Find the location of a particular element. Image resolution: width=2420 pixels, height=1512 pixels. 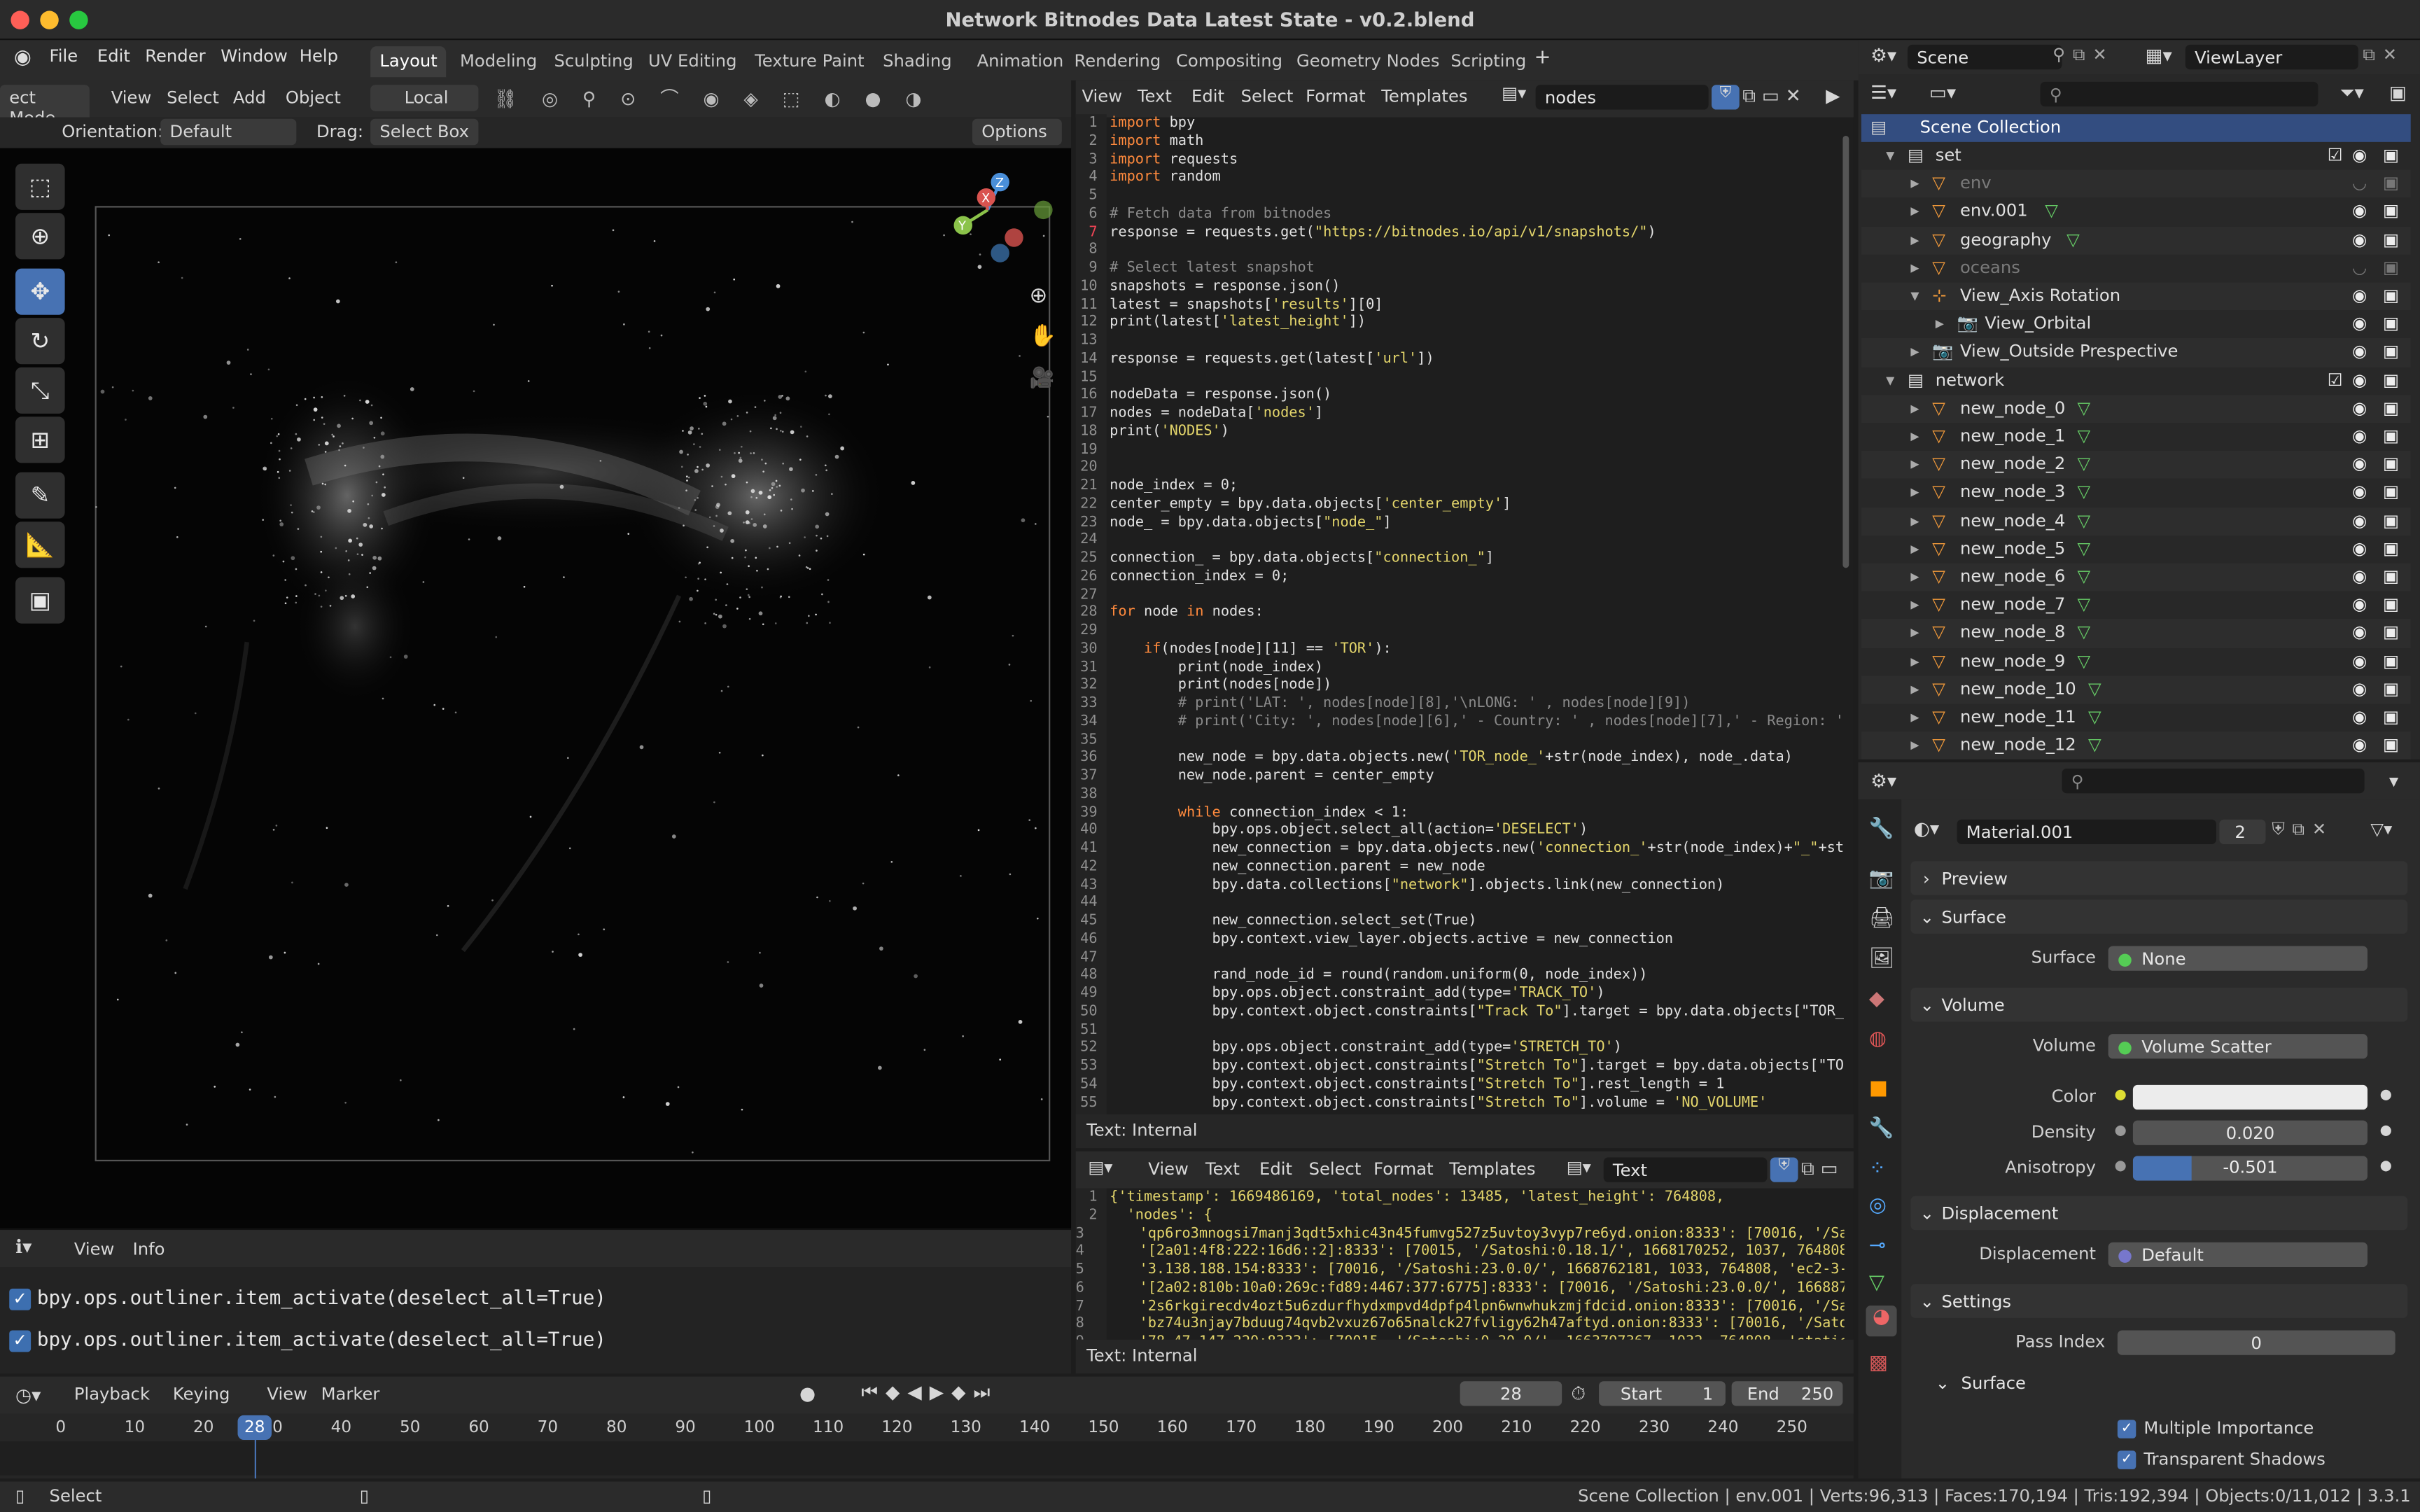

menu-edit: Edit is located at coordinates (113, 56).